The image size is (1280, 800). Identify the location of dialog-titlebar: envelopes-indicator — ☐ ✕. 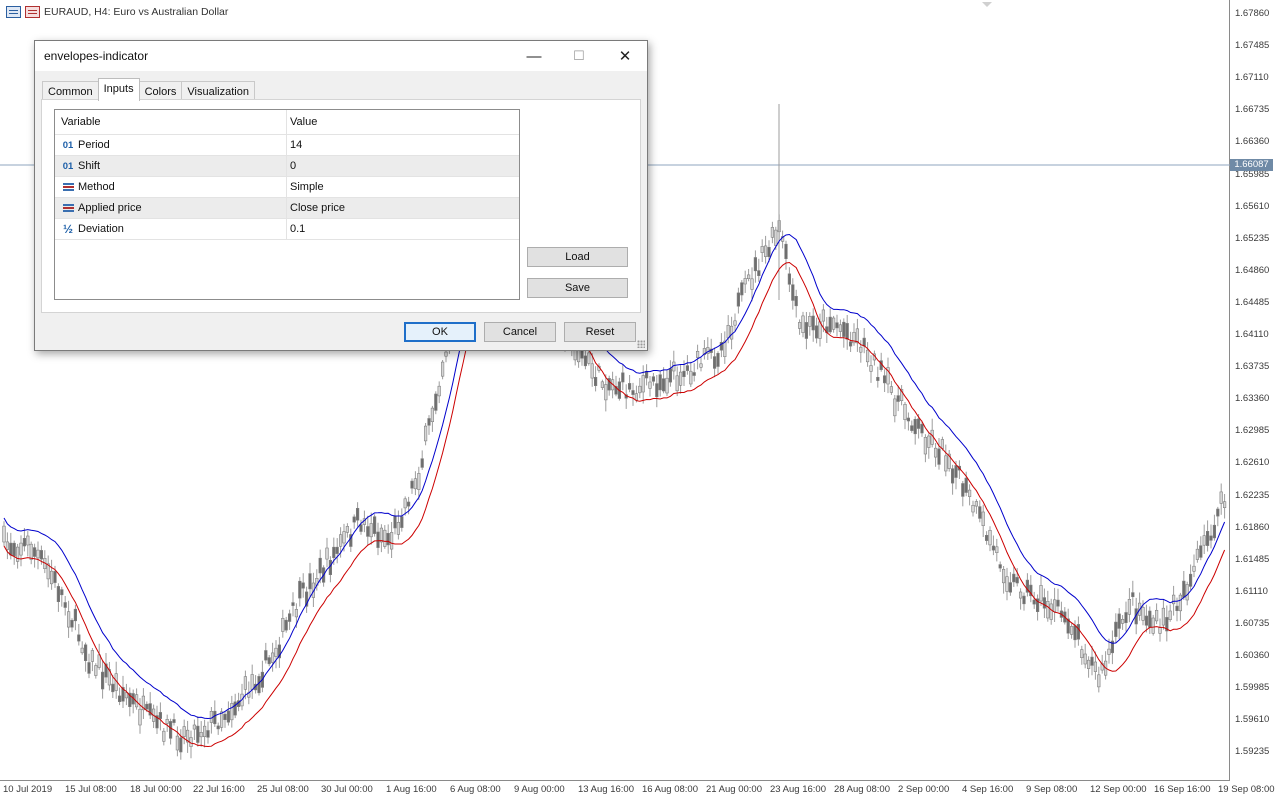
(341, 56).